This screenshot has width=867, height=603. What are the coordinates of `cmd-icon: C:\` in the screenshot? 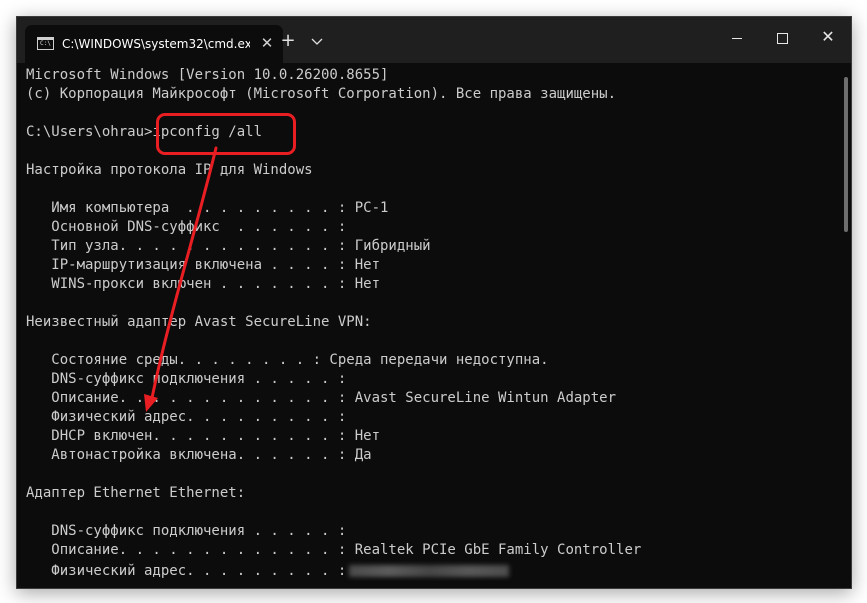 It's located at (45, 43).